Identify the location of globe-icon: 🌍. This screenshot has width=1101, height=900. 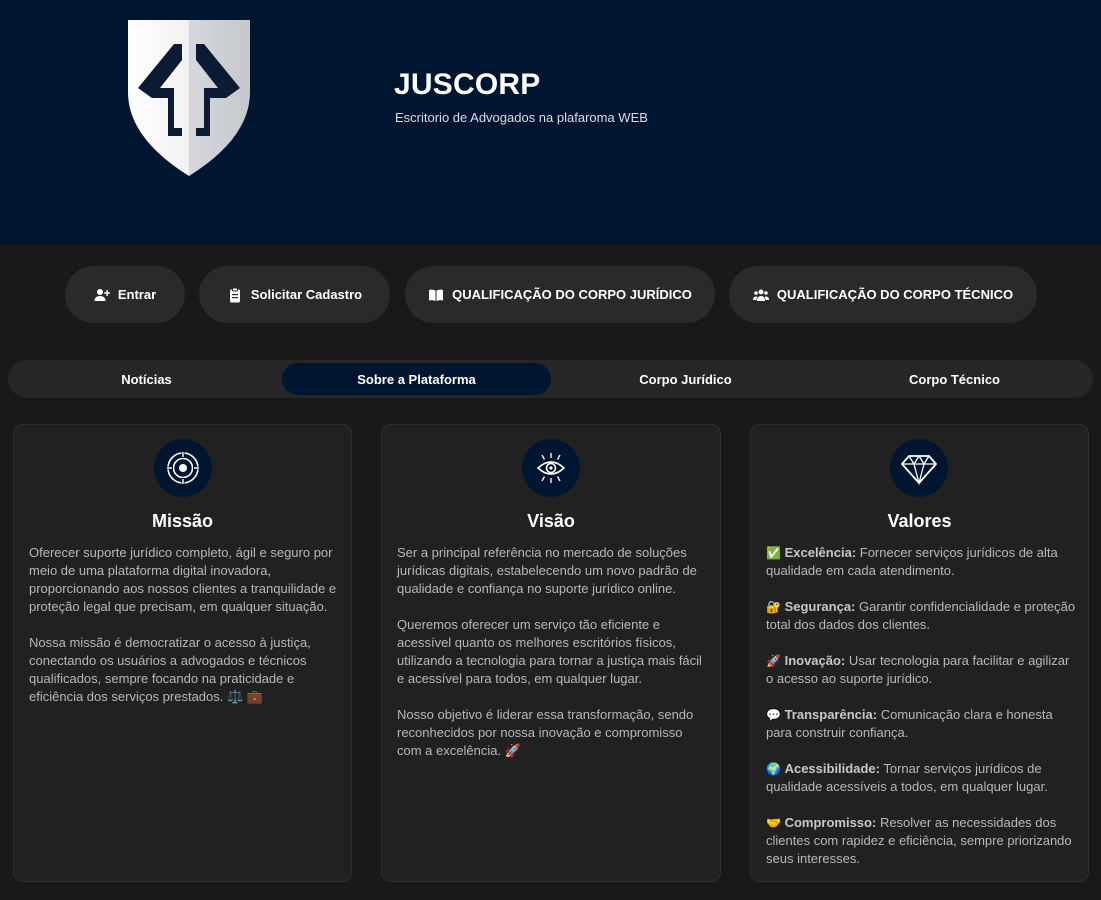
(773, 769).